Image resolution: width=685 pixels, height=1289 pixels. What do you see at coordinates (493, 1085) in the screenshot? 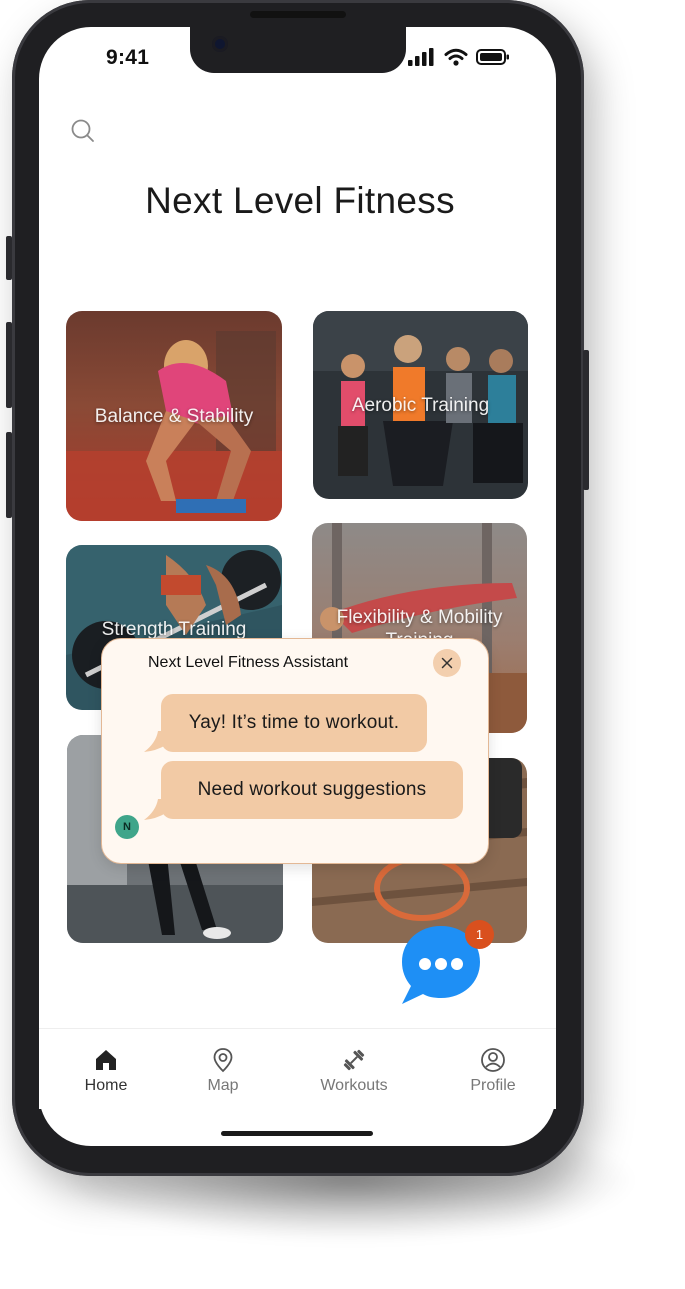
I see `nav-profile-label: Profile` at bounding box center [493, 1085].